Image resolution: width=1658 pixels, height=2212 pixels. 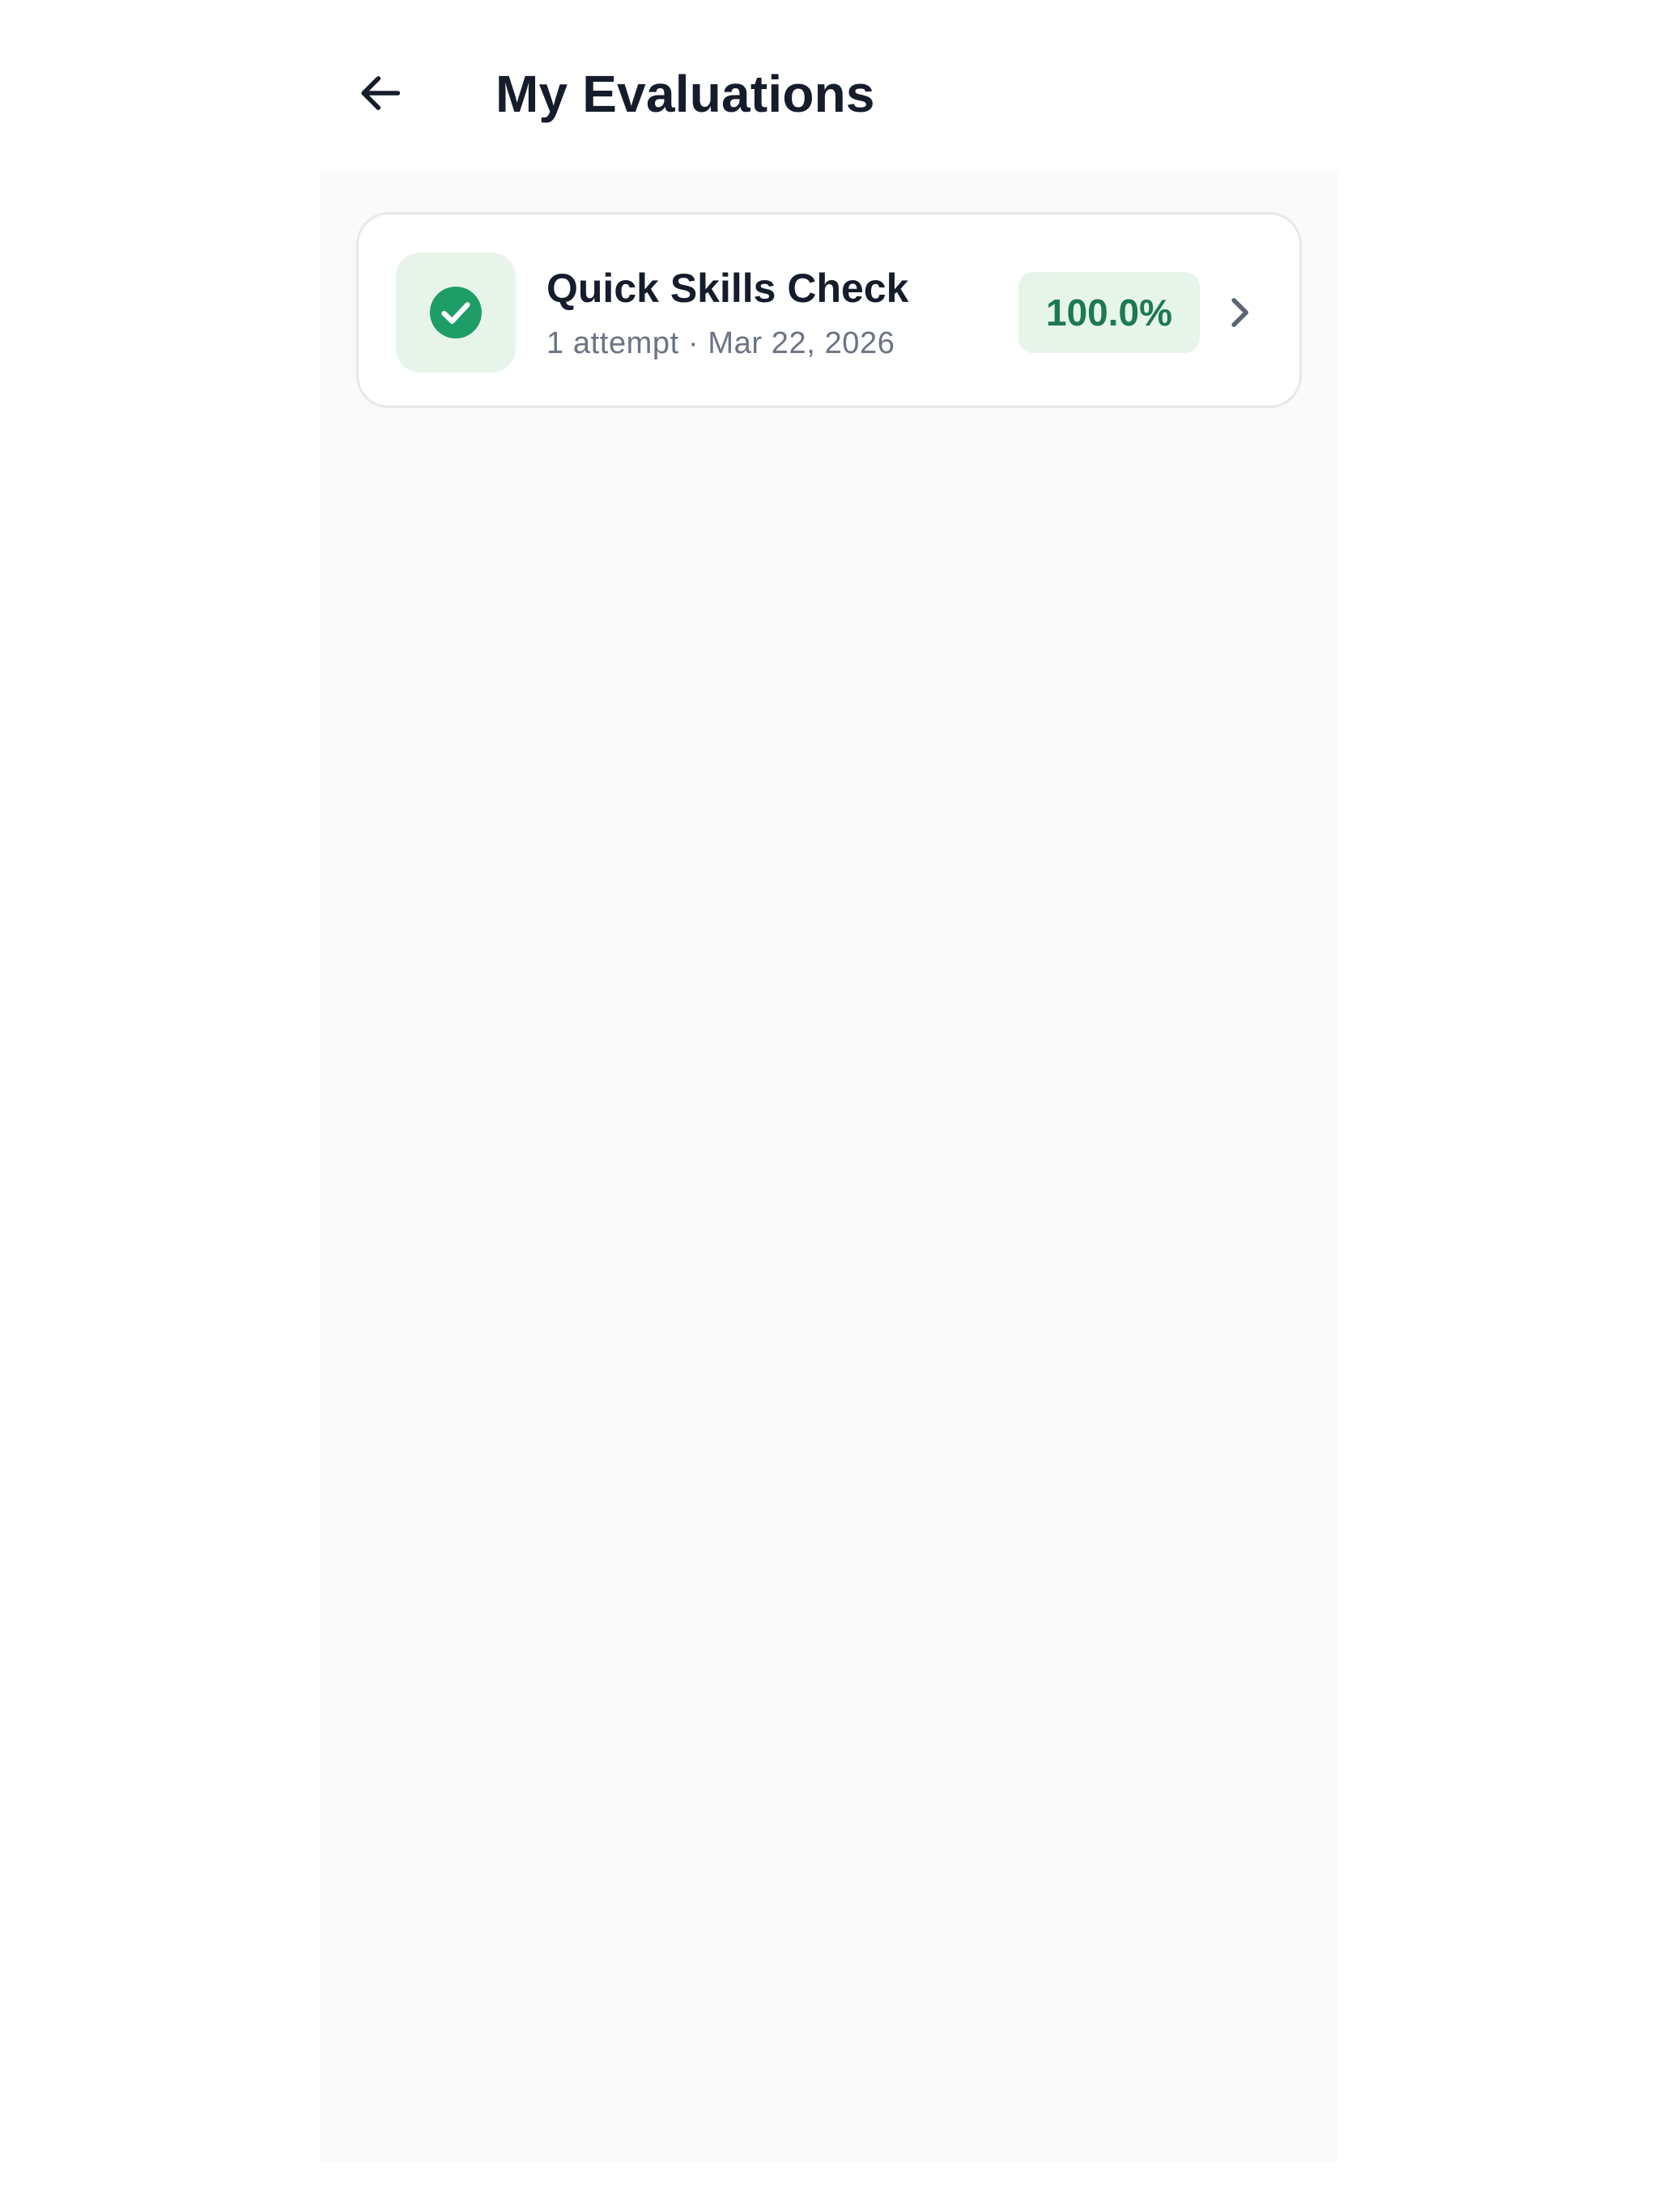 I want to click on top-app-bar: My Evaluations, so click(x=829, y=86).